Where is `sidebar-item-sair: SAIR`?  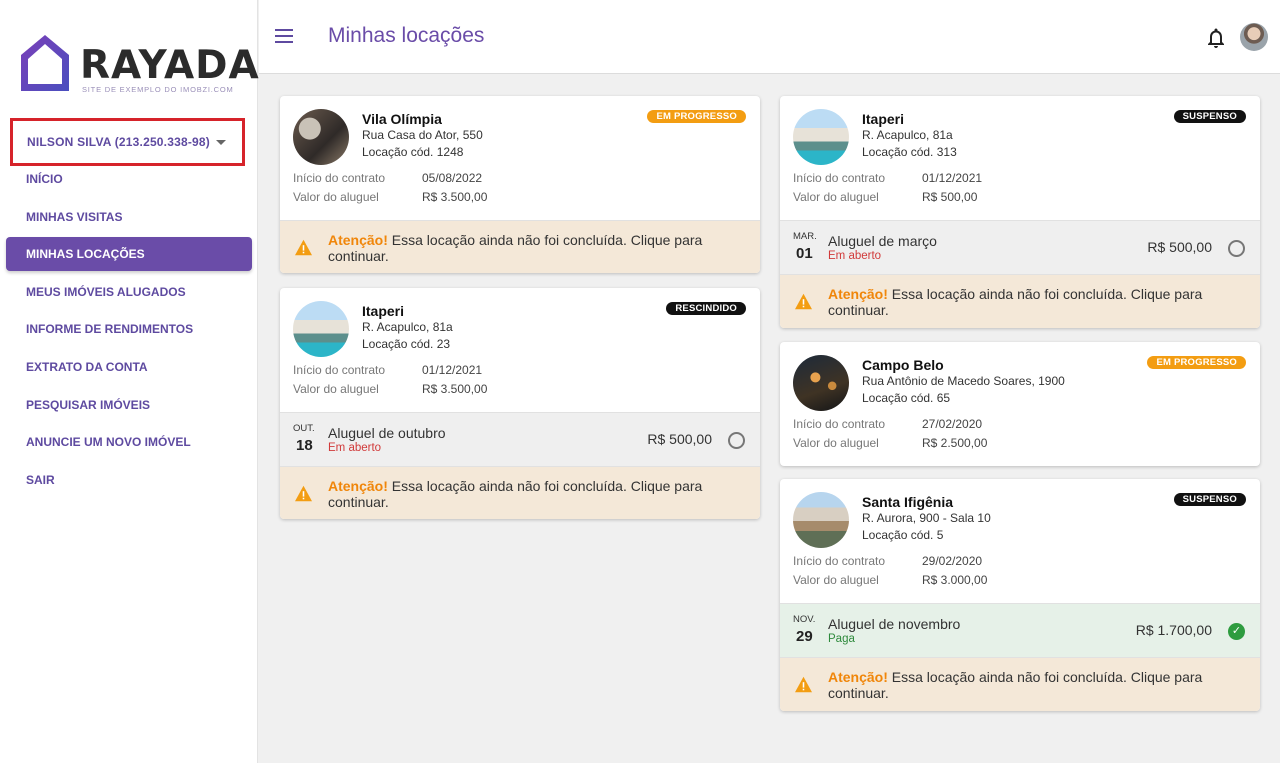 sidebar-item-sair: SAIR is located at coordinates (129, 480).